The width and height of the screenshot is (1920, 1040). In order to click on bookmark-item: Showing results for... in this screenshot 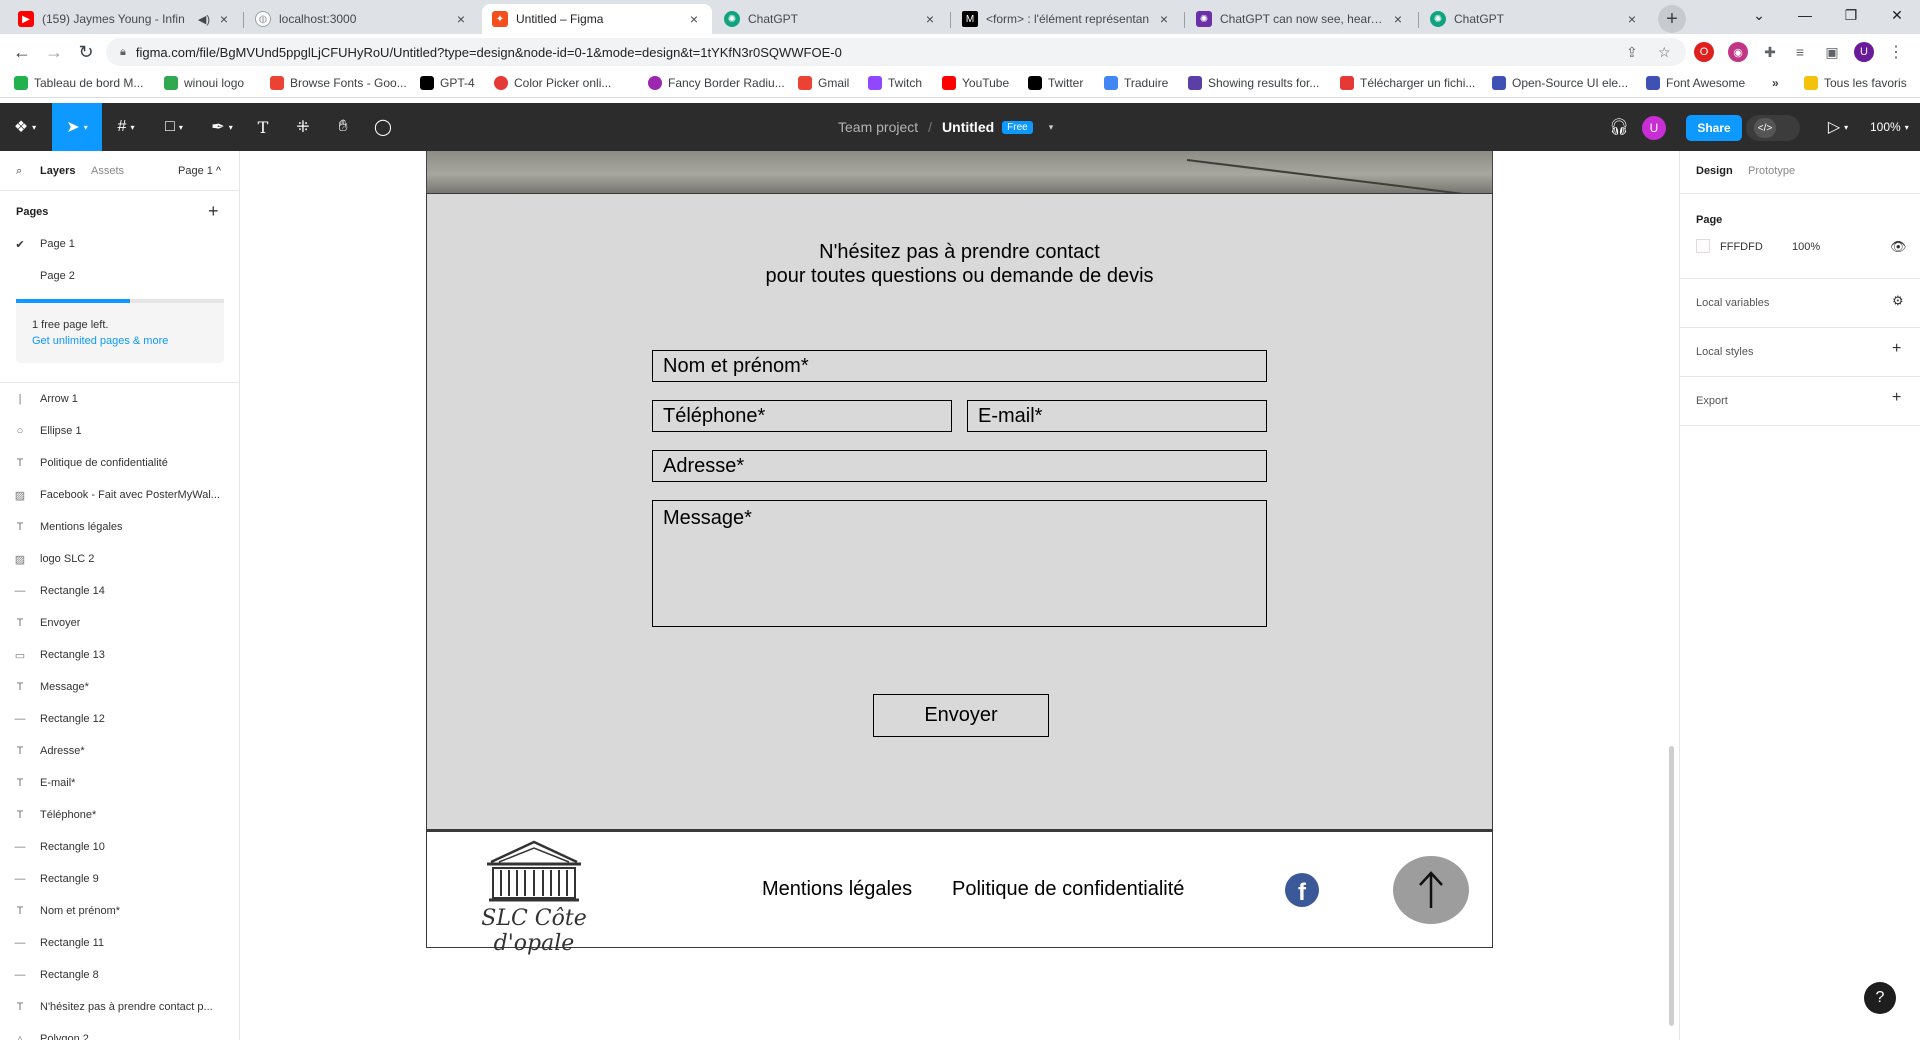, I will do `click(1253, 83)`.